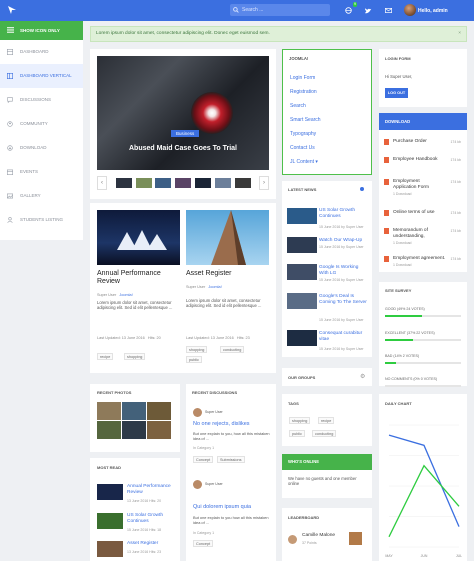  I want to click on alert-close-button: ×, so click(459, 34).